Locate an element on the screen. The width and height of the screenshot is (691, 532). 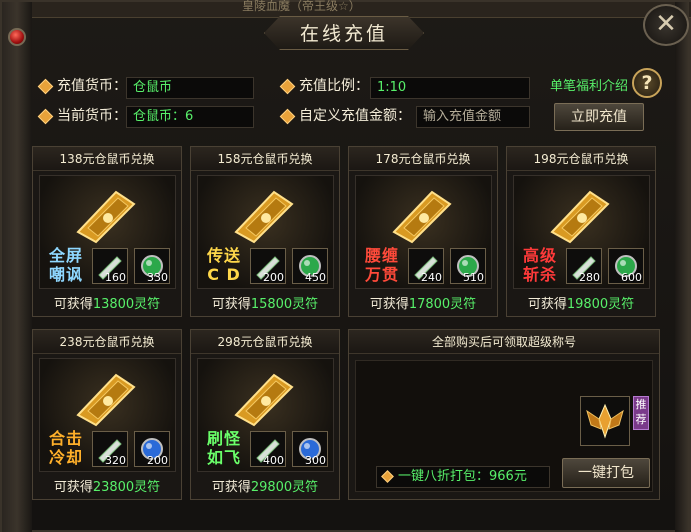
super-title-heading: 全部购买后可领取超级称号 is located at coordinates (504, 342).